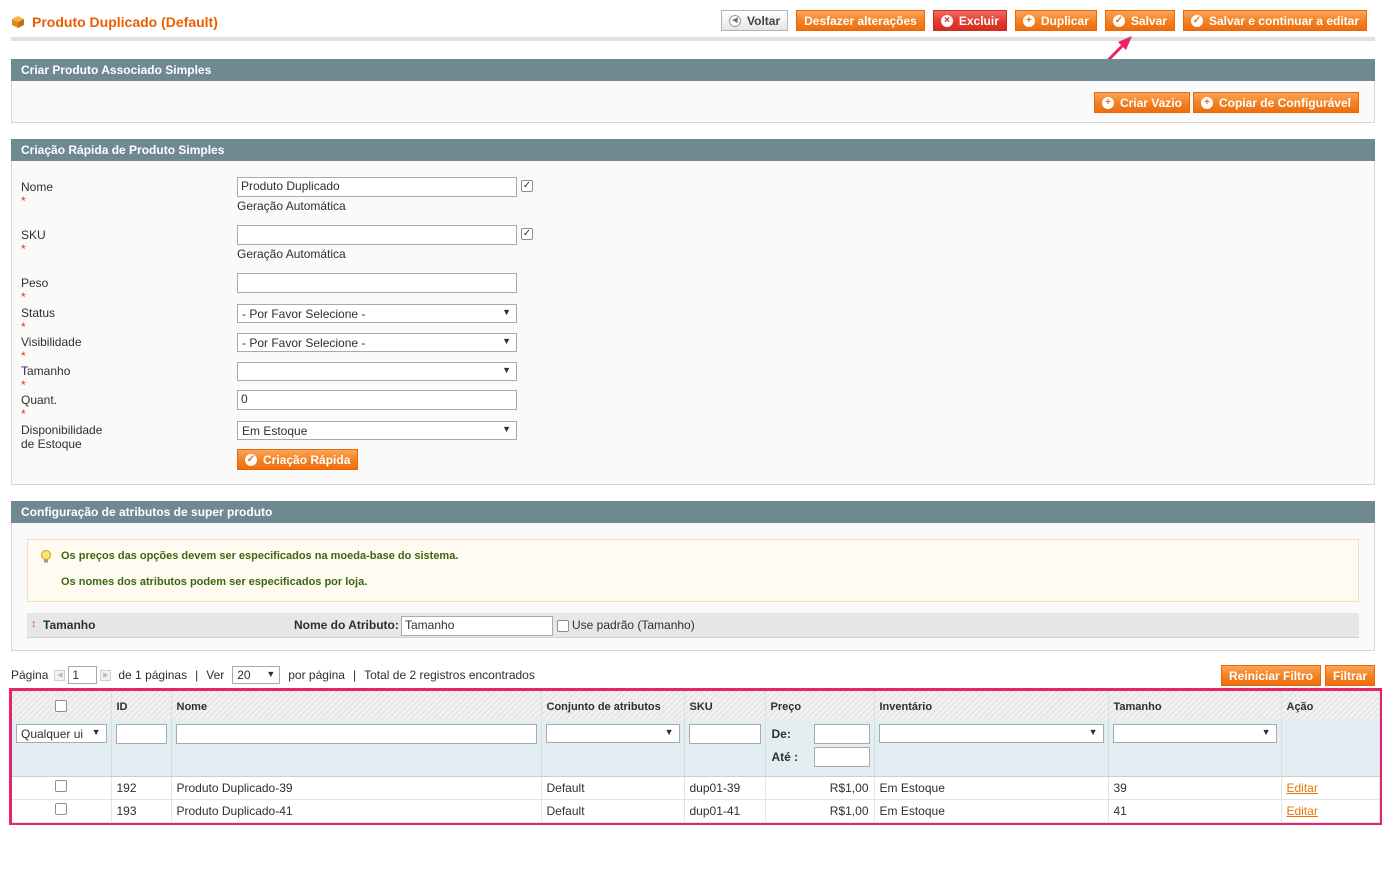  What do you see at coordinates (1330, 811) in the screenshot?
I see `cell-action: Editar` at bounding box center [1330, 811].